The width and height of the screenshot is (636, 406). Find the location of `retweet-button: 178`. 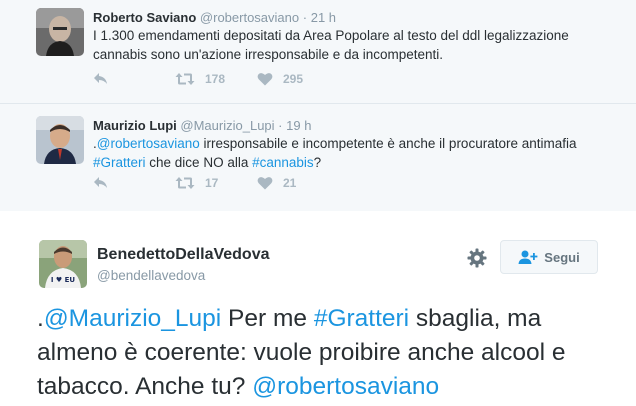

retweet-button: 178 is located at coordinates (200, 79).